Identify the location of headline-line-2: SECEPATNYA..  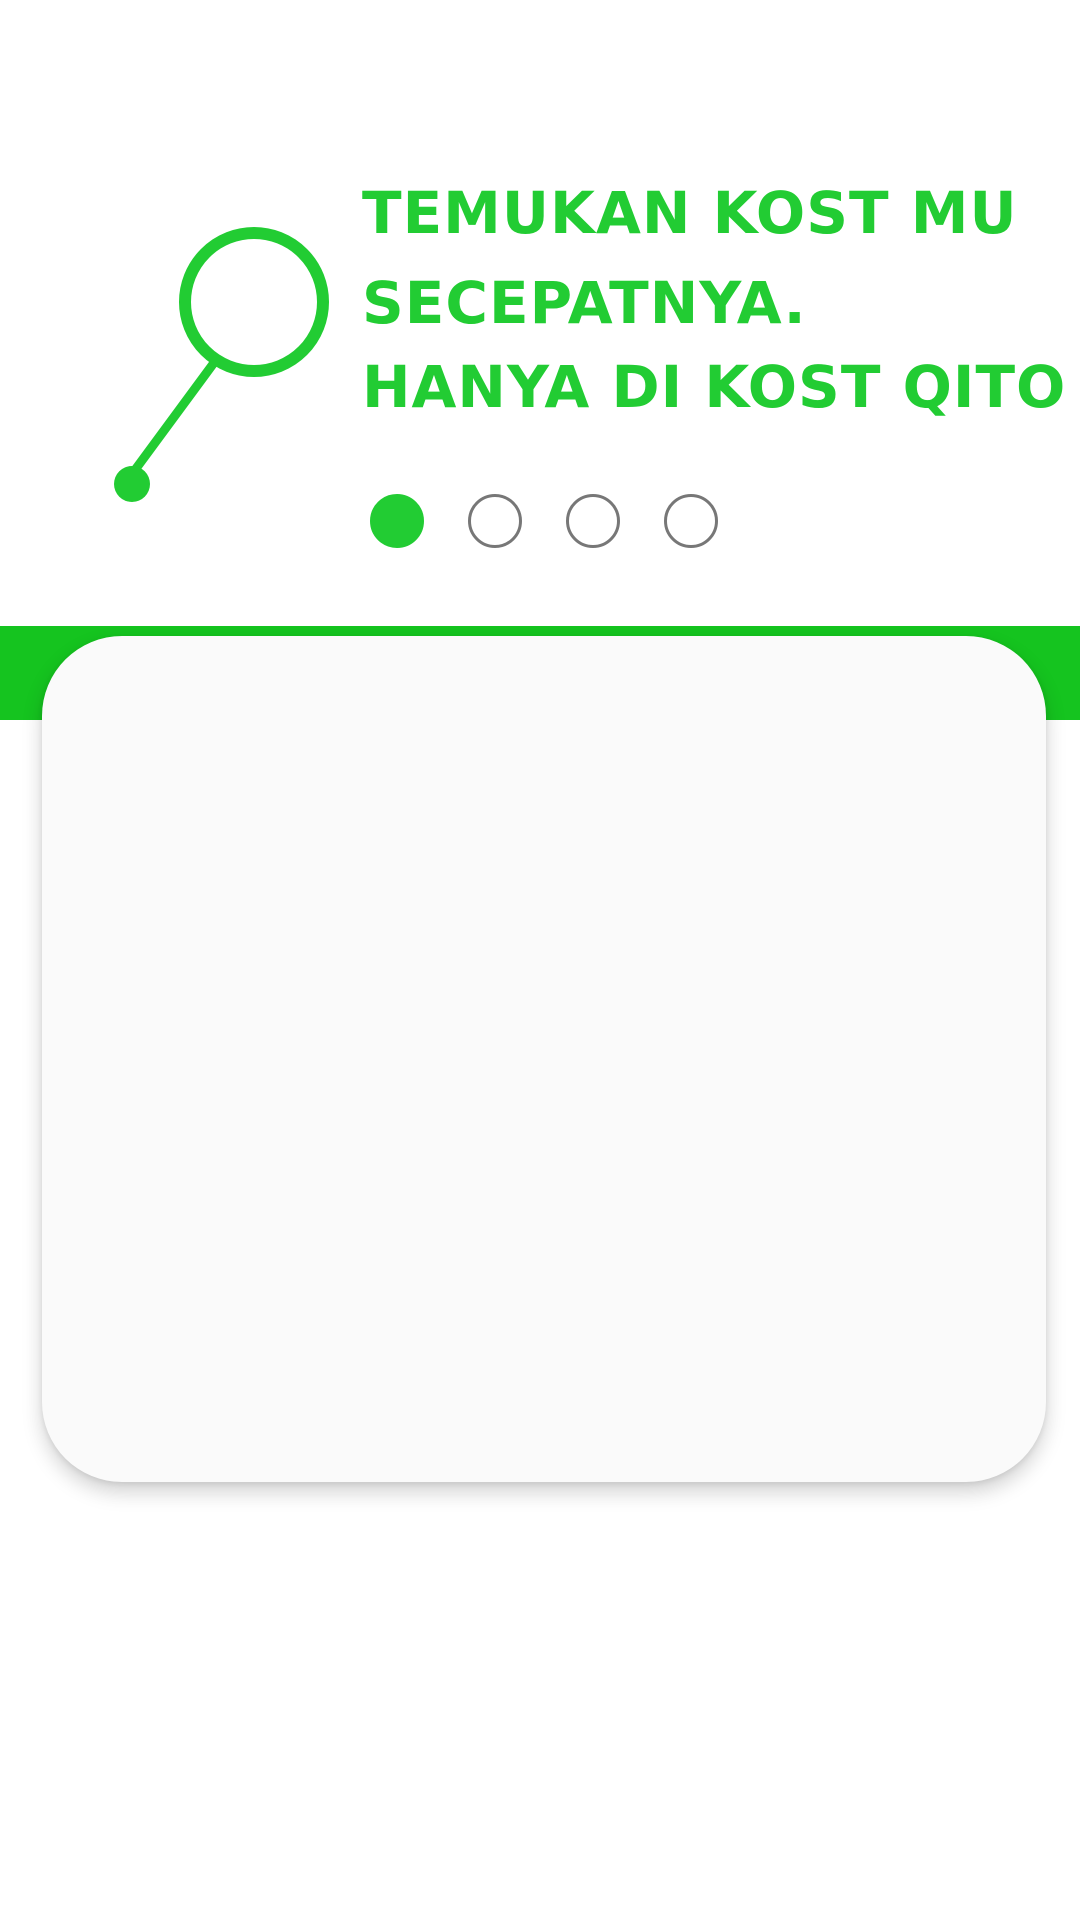
(584, 303).